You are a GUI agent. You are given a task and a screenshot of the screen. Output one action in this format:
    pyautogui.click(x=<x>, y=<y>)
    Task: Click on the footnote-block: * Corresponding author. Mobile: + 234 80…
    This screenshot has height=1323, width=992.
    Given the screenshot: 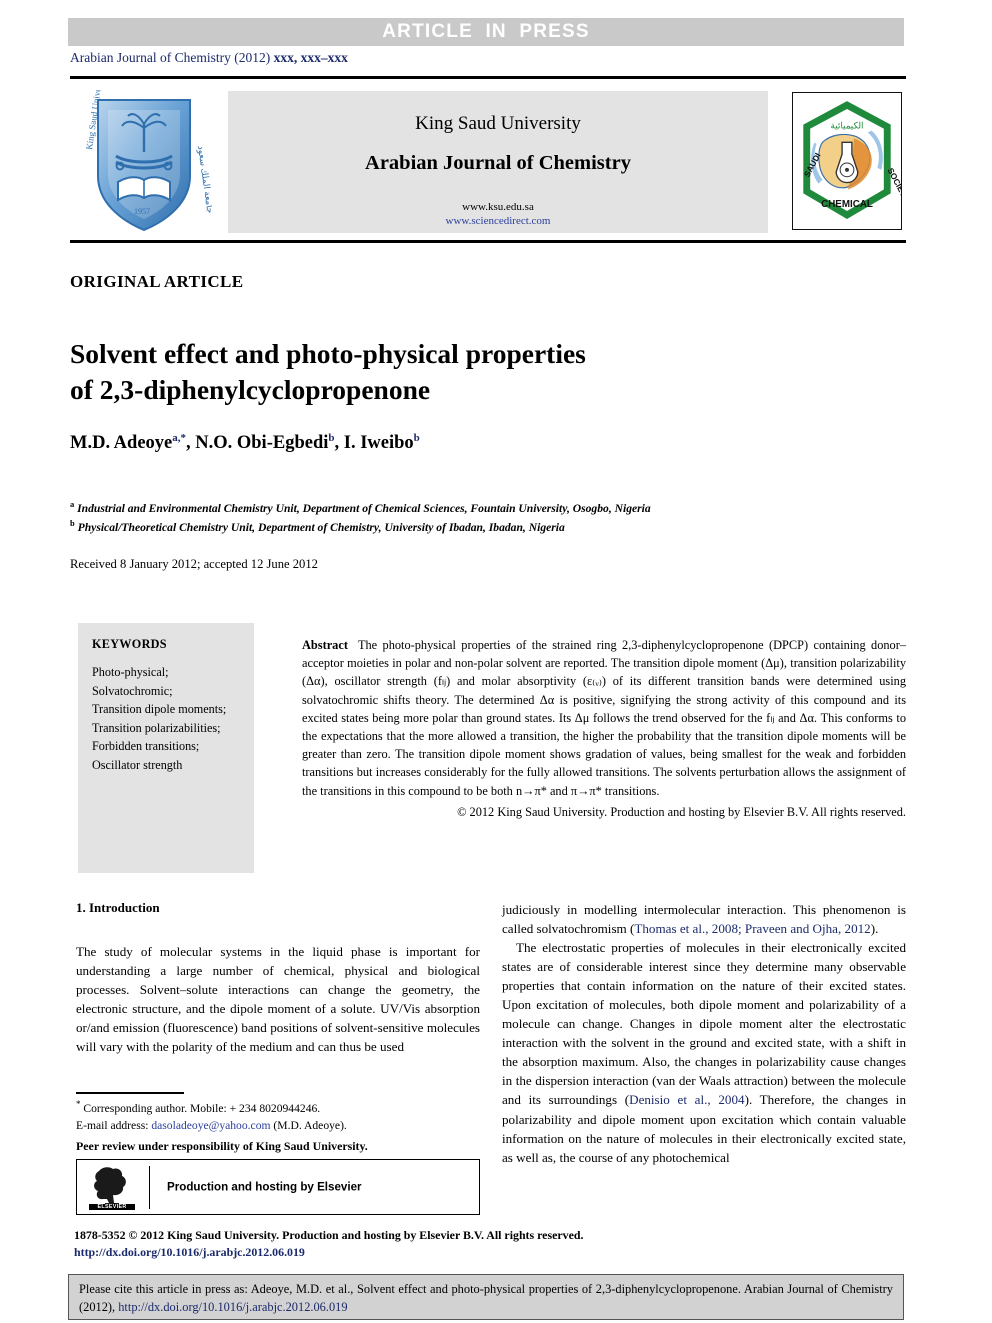 What is the action you would take?
    pyautogui.click(x=278, y=1116)
    